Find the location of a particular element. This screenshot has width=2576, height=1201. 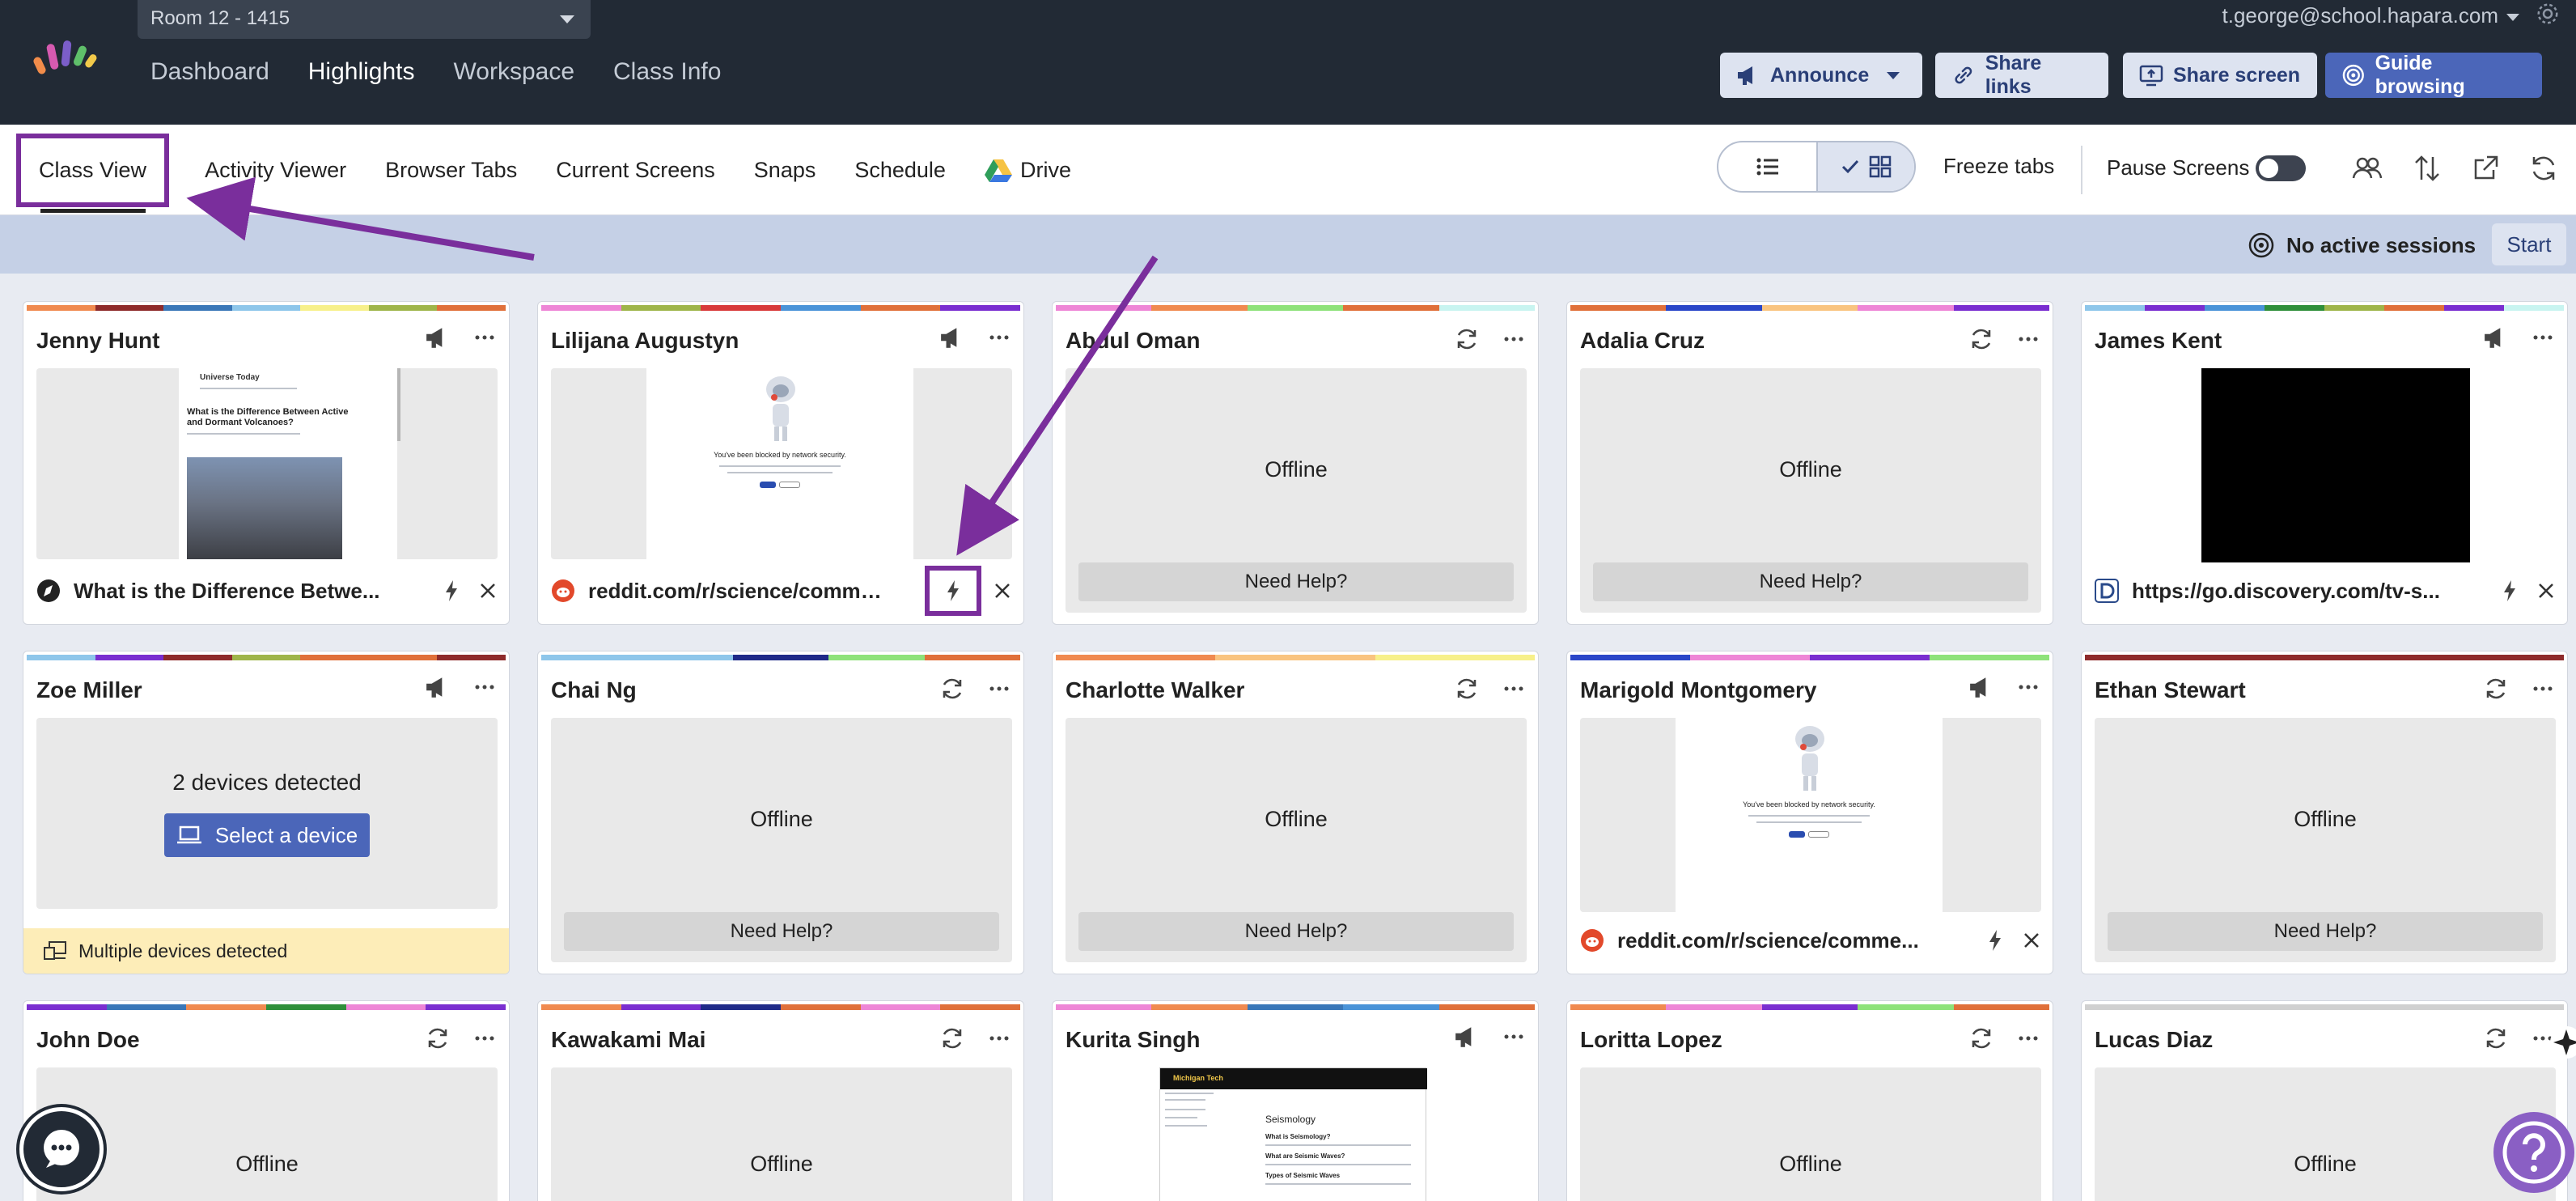

chat-button is located at coordinates (61, 1149).